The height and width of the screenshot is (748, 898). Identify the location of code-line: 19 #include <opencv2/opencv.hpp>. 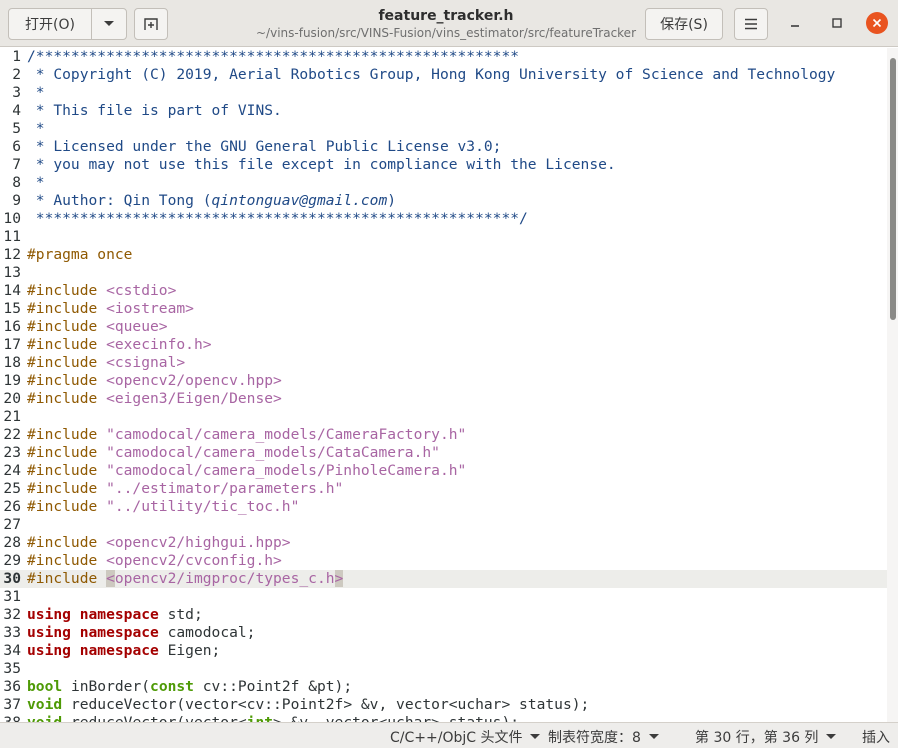
(443, 381).